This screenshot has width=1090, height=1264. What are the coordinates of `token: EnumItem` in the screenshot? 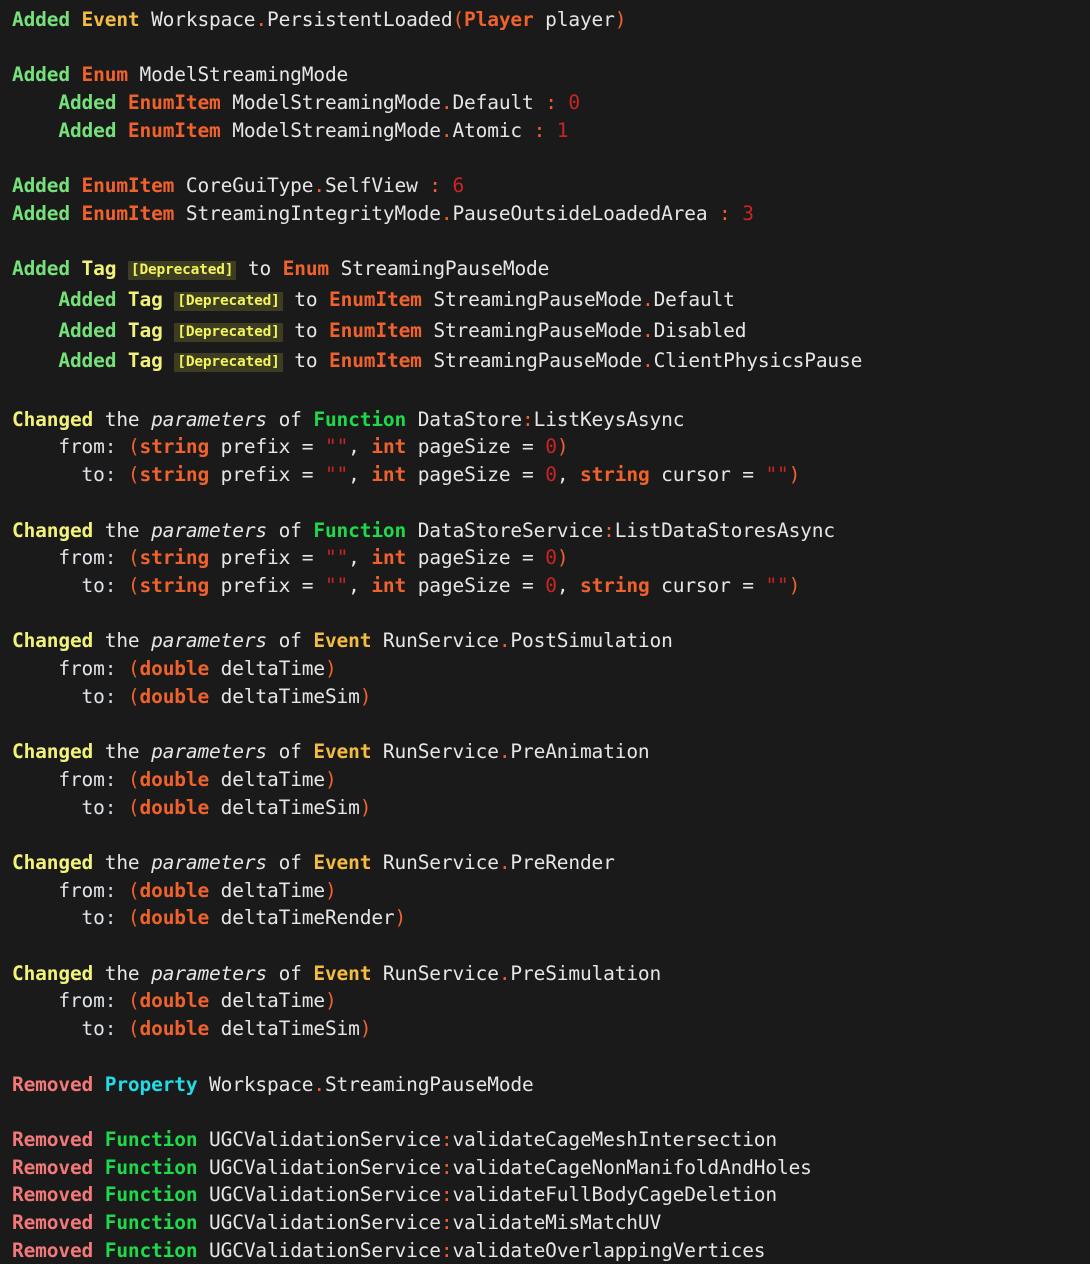 It's located at (375, 361).